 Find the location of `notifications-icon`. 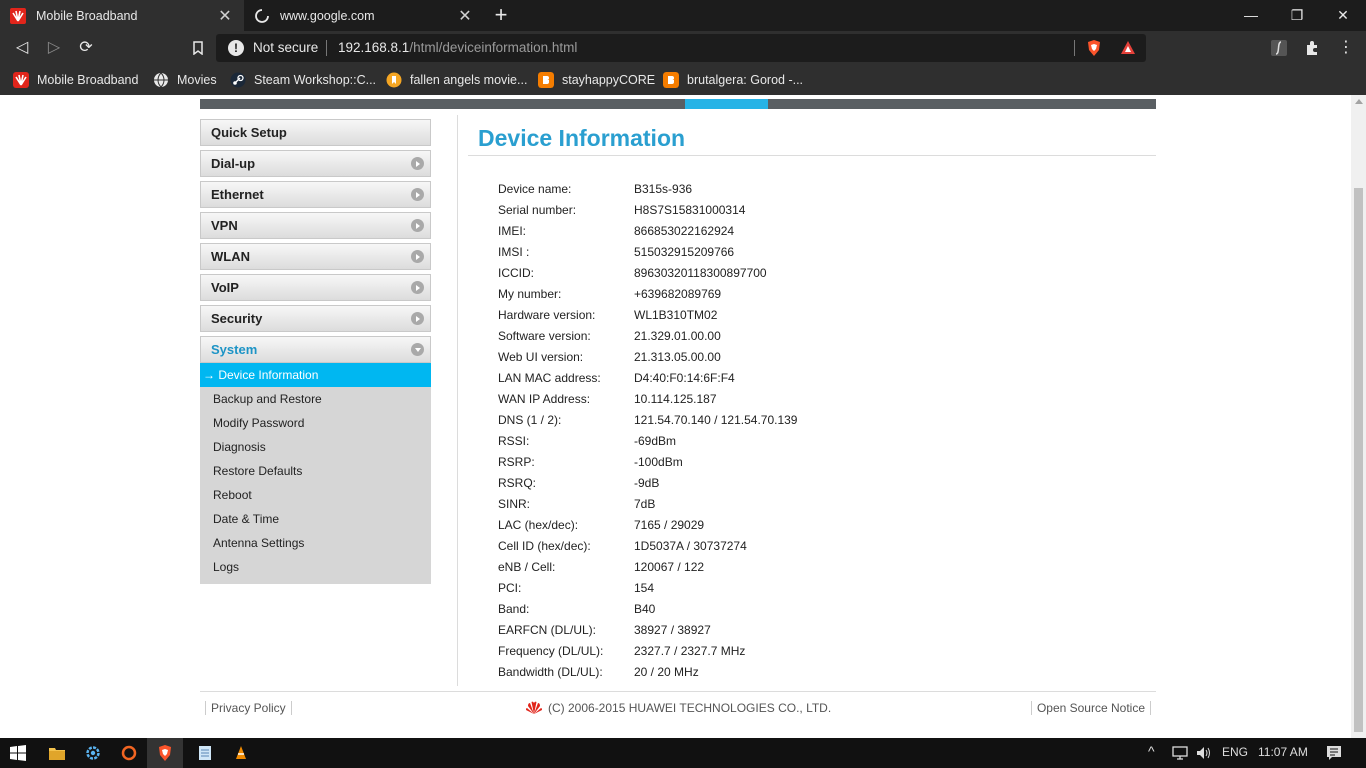

notifications-icon is located at coordinates (1334, 753).